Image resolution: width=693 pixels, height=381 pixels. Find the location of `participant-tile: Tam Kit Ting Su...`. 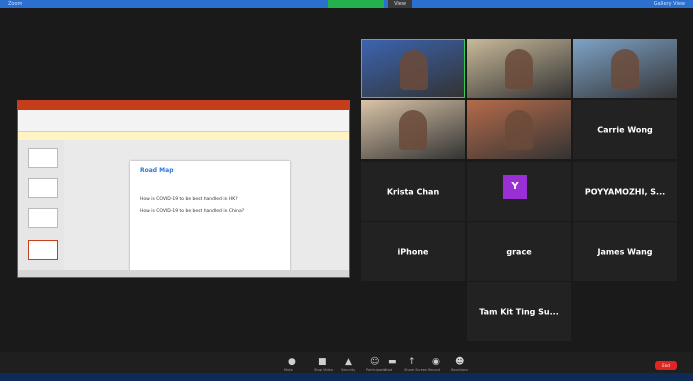

participant-tile: Tam Kit Ting Su... is located at coordinates (519, 311).